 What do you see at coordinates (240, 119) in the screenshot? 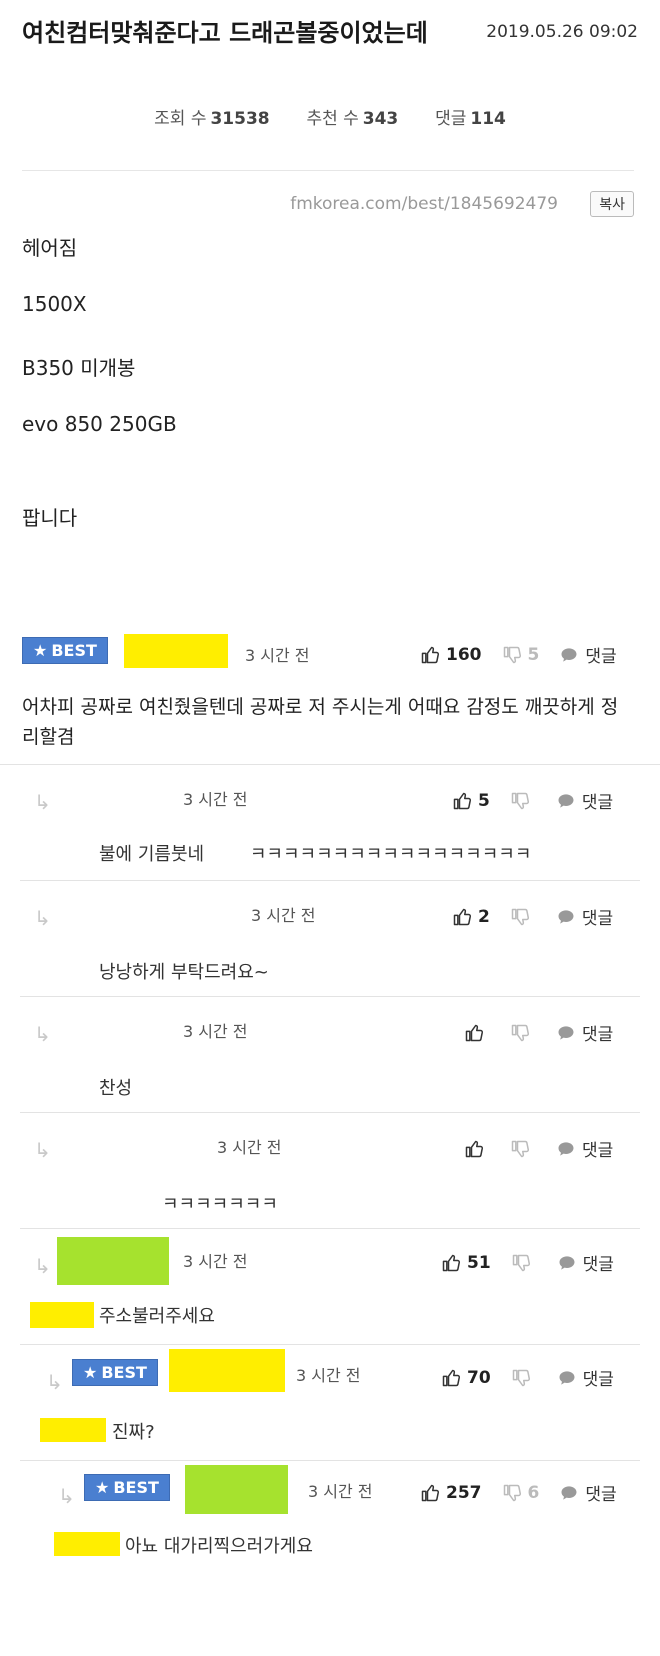
I see `views-count: 31538` at bounding box center [240, 119].